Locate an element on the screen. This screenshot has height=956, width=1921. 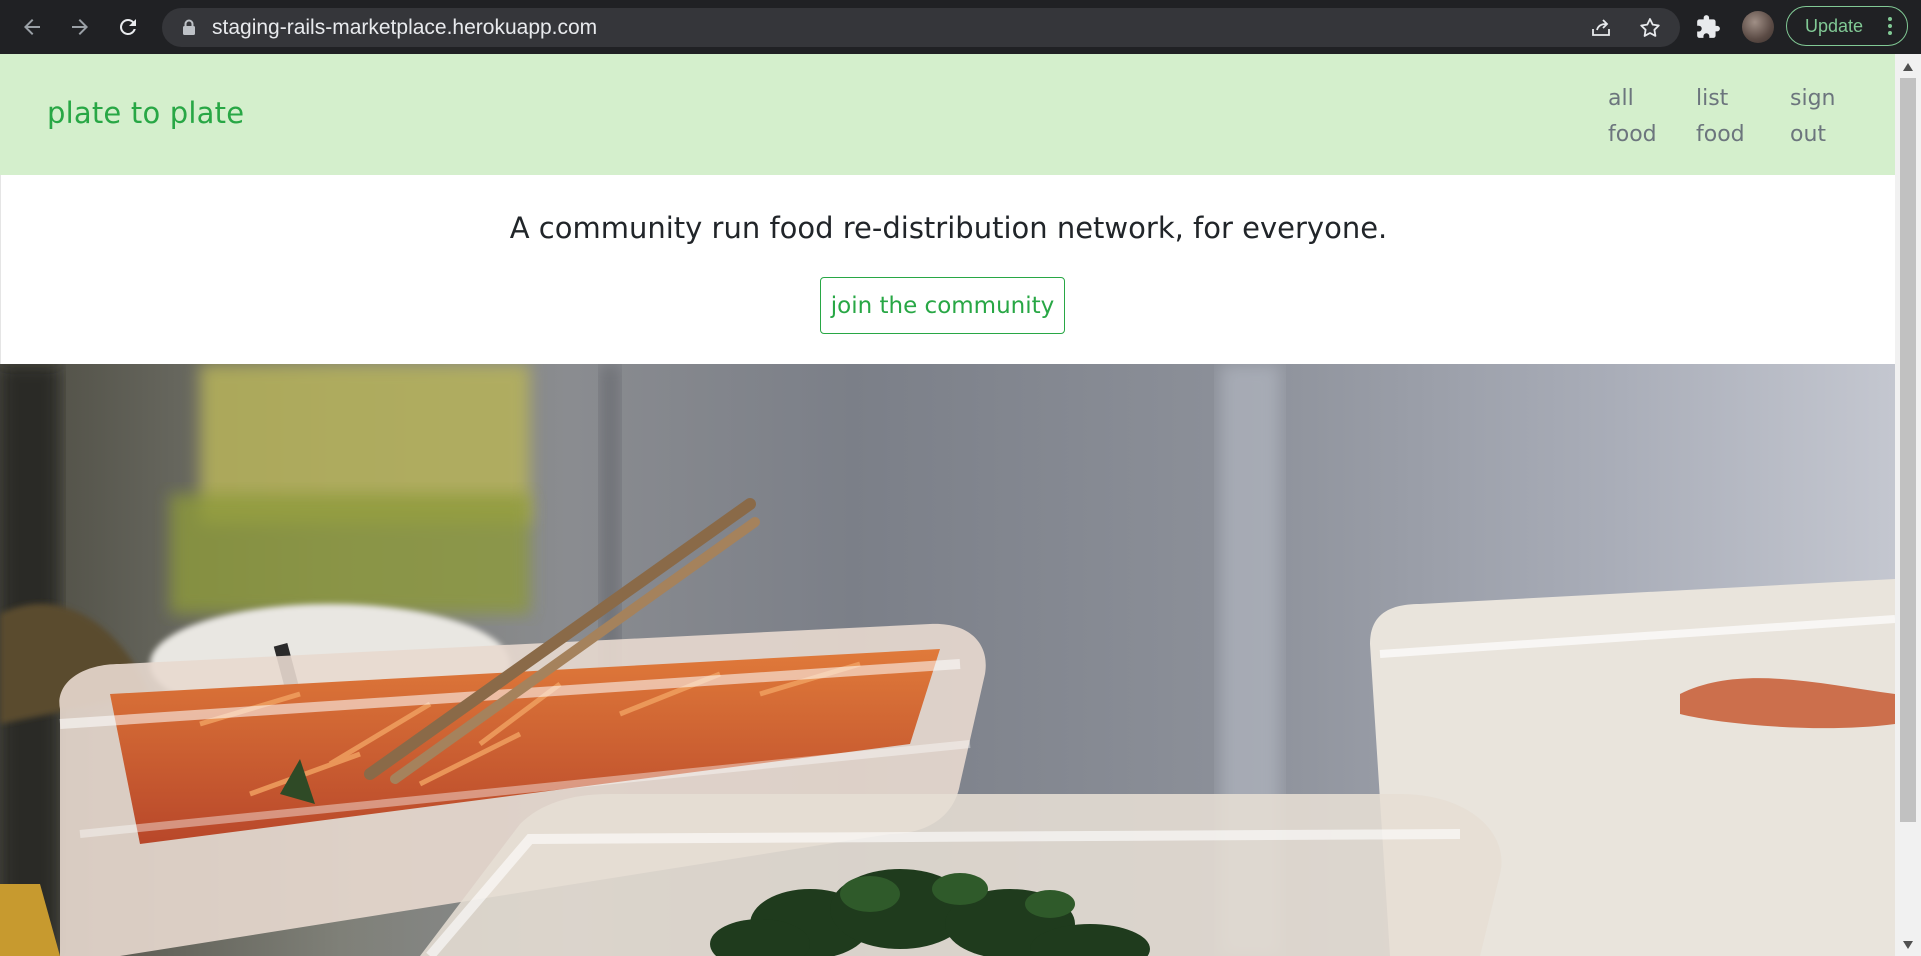
scroll-down-arrow-icon is located at coordinates (1908, 945).